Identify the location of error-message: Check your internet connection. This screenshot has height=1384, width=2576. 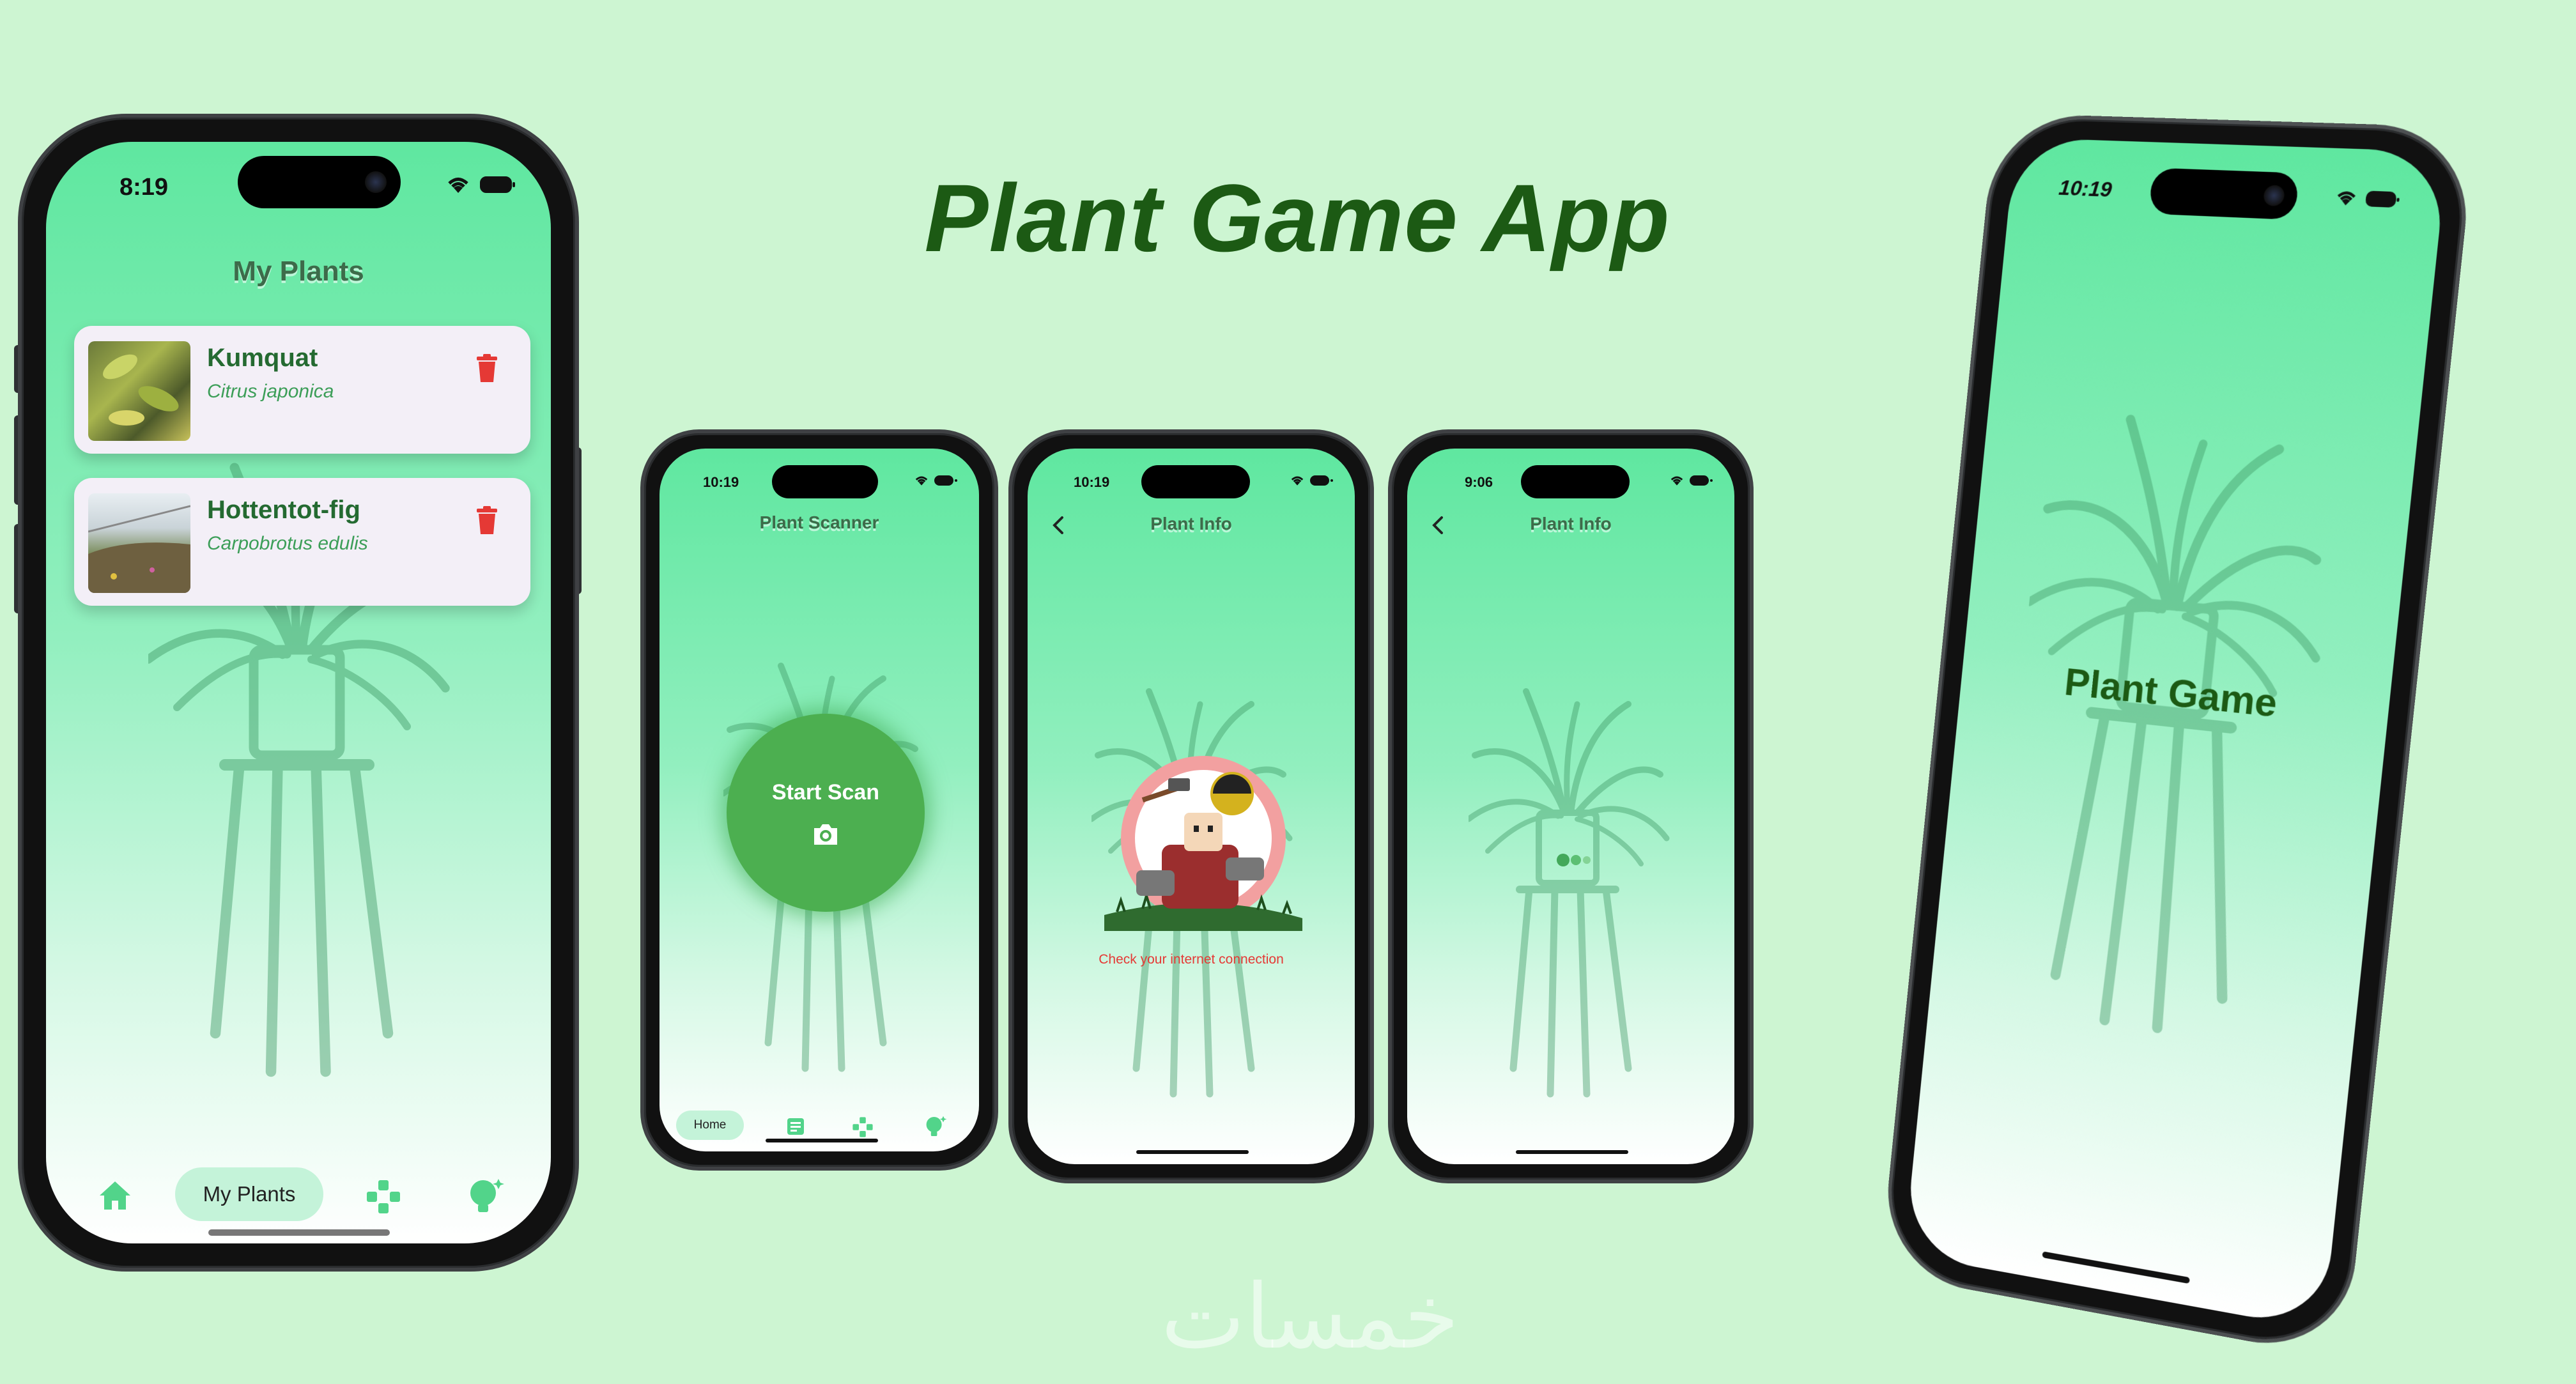
(1191, 959).